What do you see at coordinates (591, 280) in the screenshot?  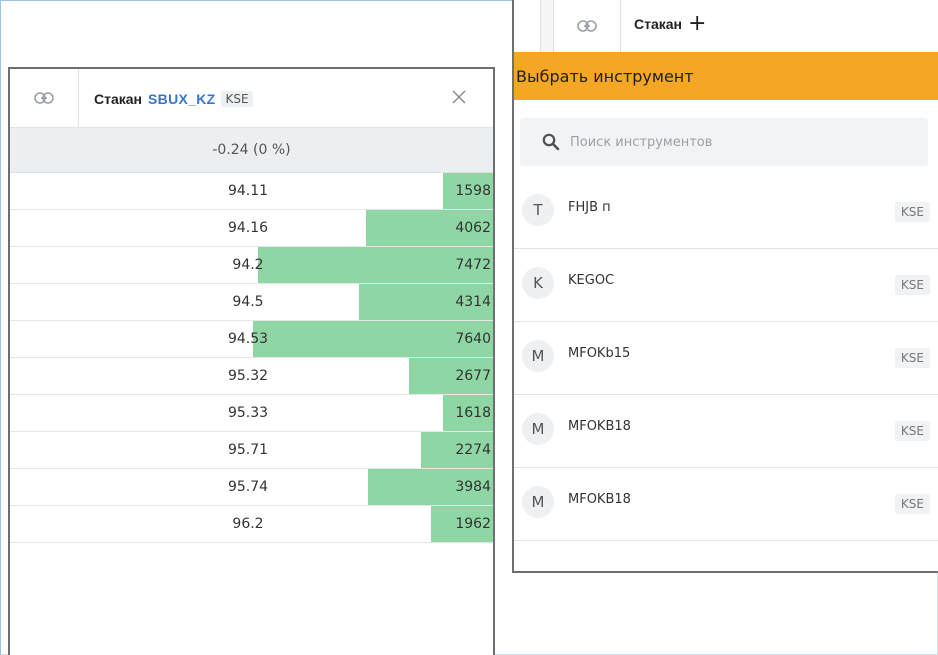 I see `instrument-name: KEGOC` at bounding box center [591, 280].